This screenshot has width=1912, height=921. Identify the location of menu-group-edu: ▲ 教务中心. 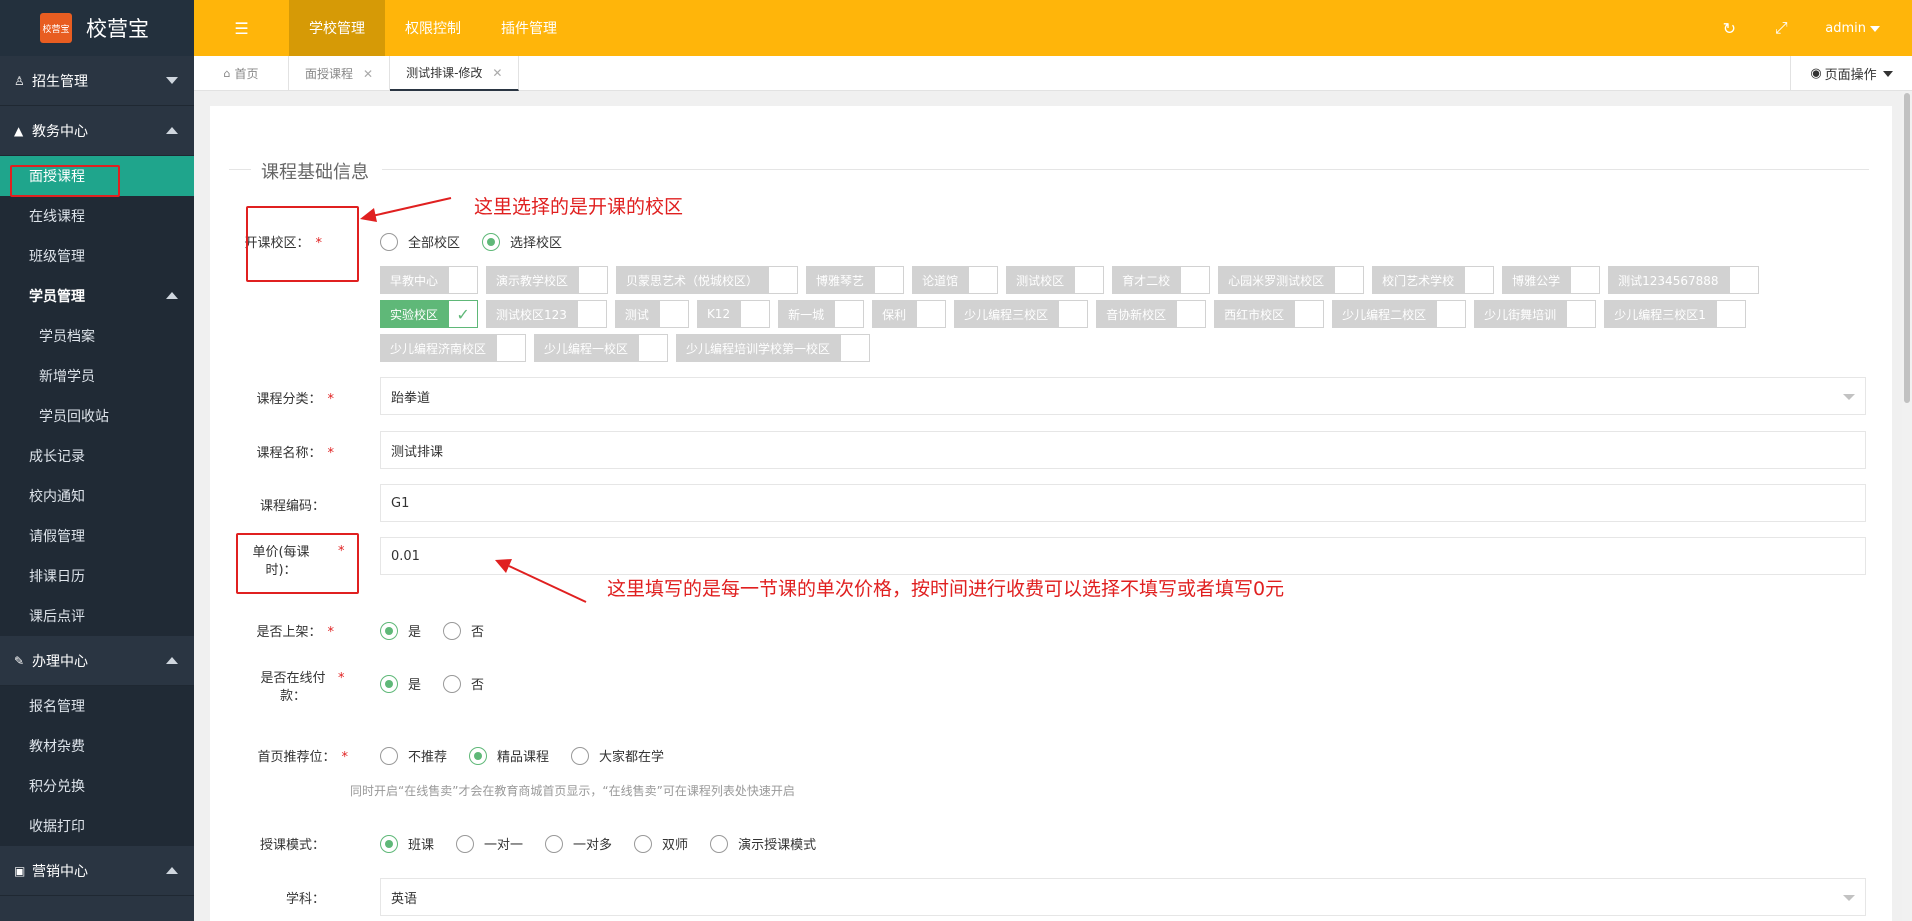
(97, 131).